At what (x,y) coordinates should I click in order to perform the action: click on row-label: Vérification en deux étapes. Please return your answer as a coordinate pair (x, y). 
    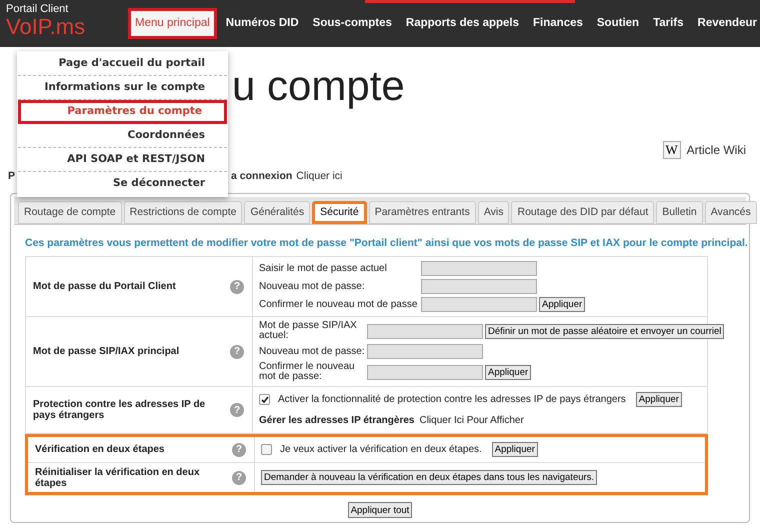
    Looking at the image, I should click on (100, 449).